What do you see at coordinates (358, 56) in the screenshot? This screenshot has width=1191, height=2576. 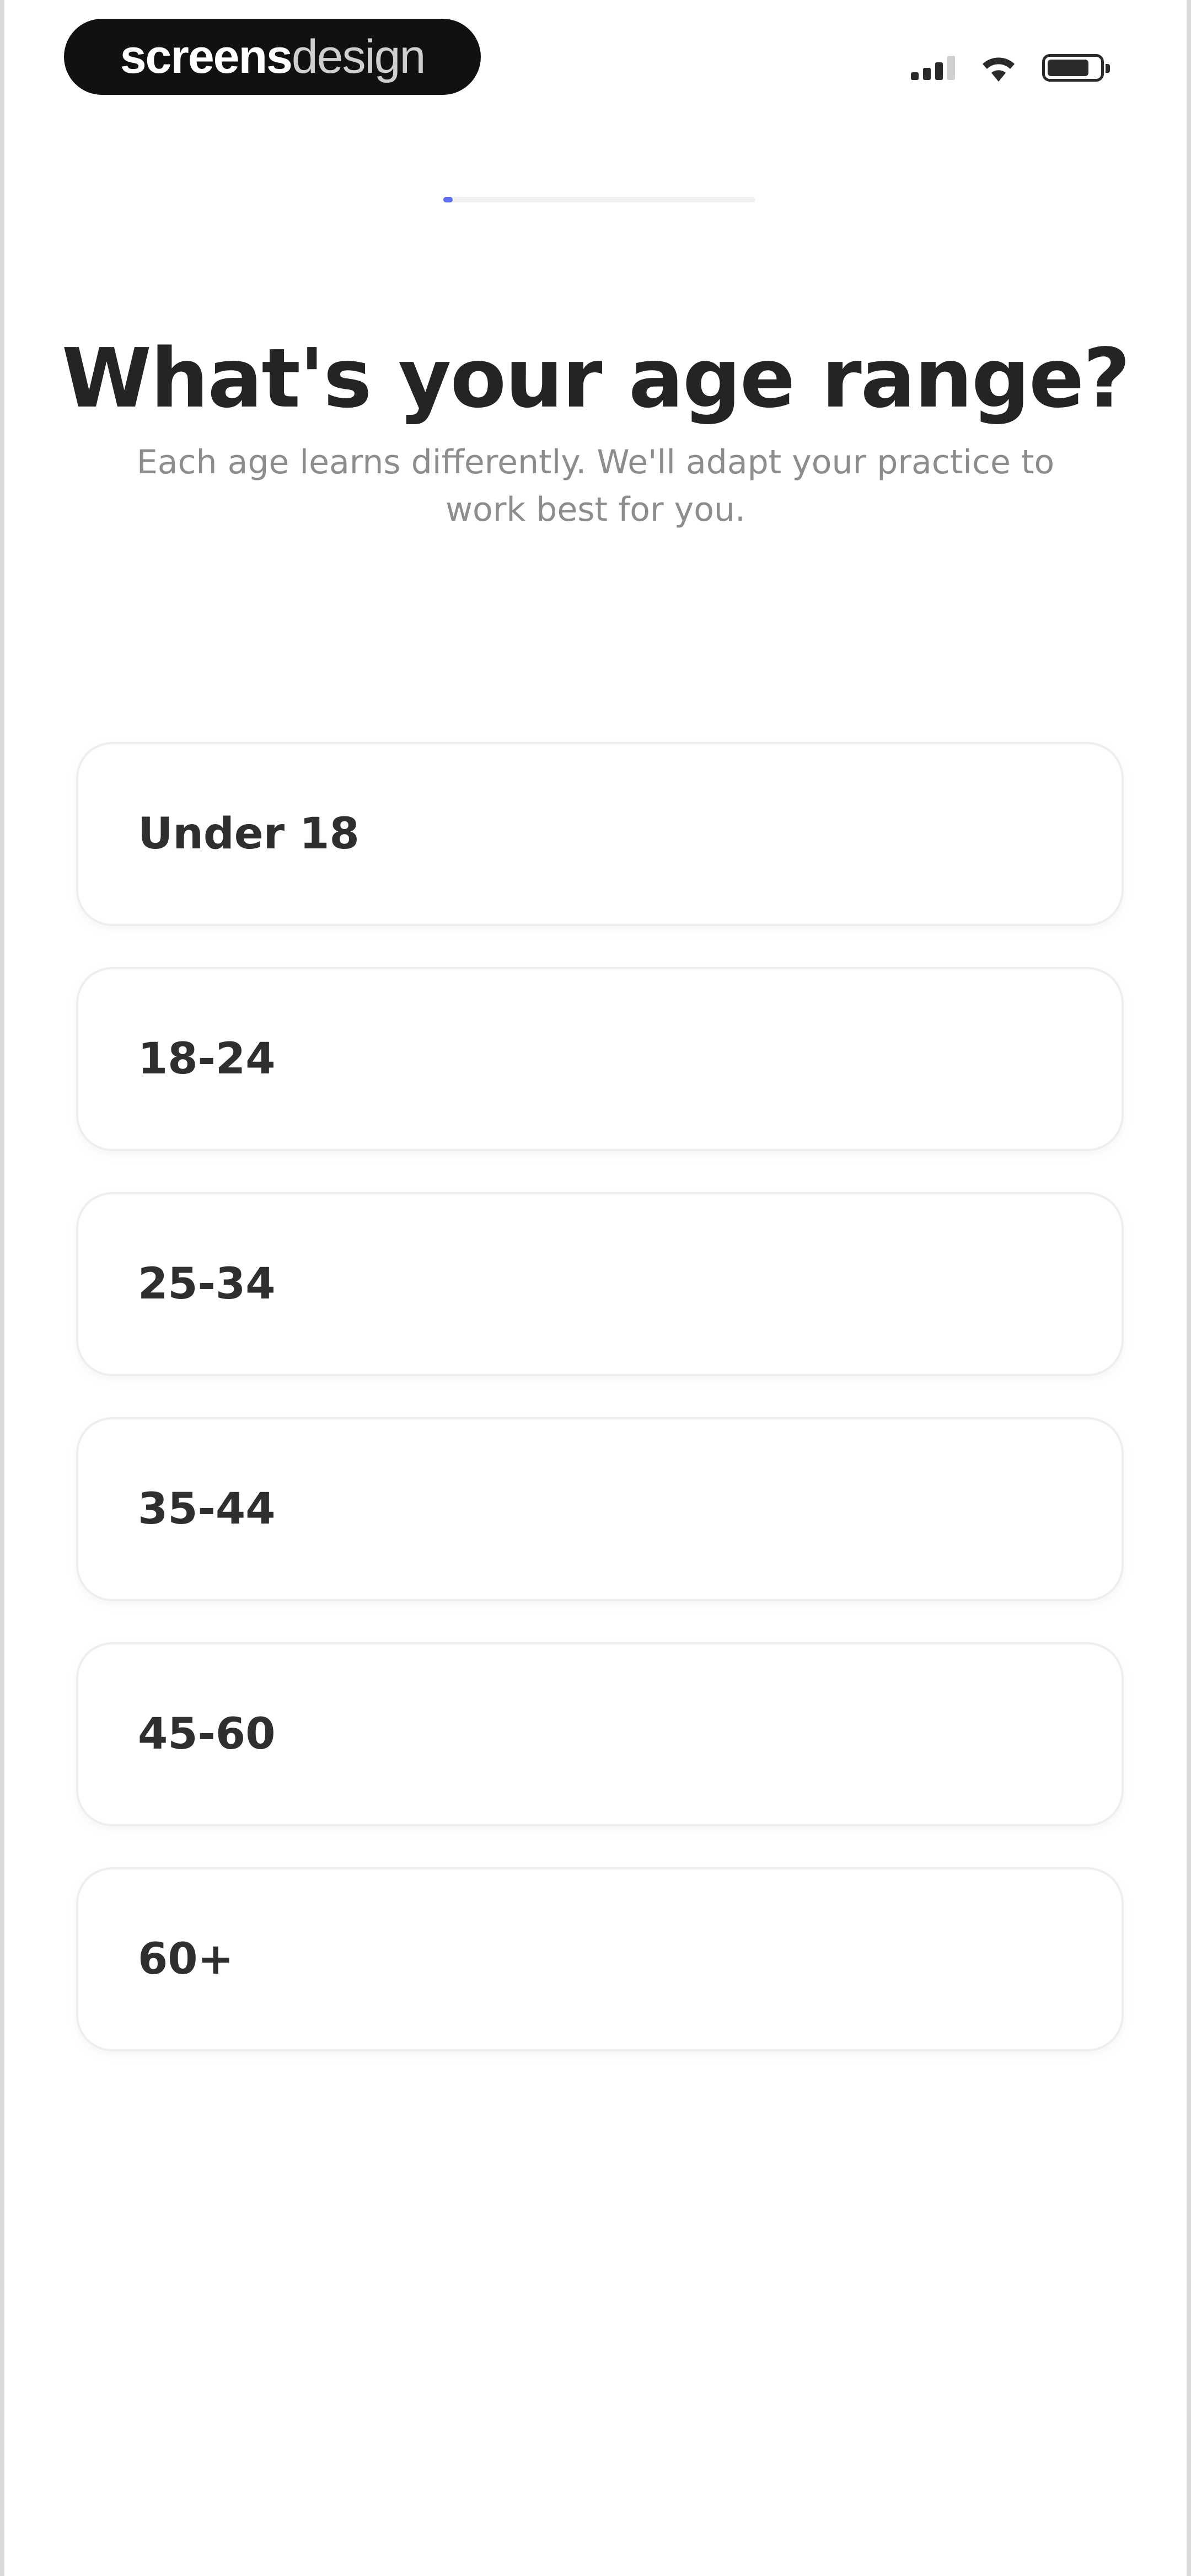 I see `brand-part-2: design` at bounding box center [358, 56].